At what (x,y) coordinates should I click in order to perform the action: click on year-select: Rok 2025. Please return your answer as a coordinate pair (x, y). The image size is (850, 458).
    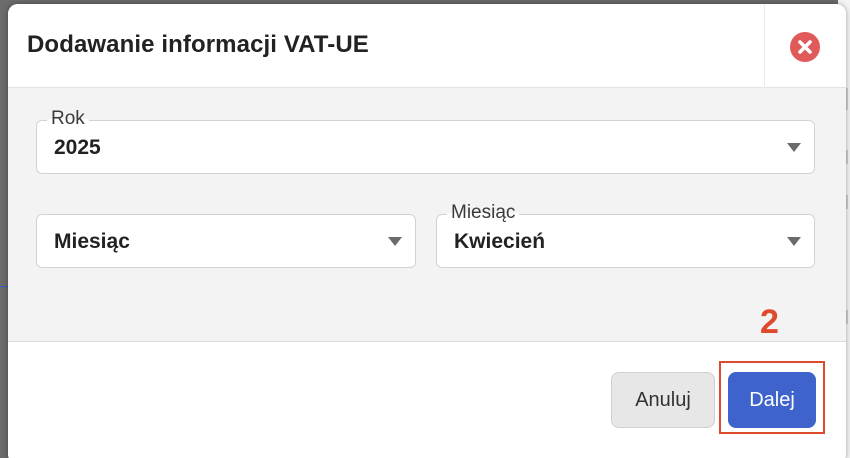
    Looking at the image, I should click on (425, 141).